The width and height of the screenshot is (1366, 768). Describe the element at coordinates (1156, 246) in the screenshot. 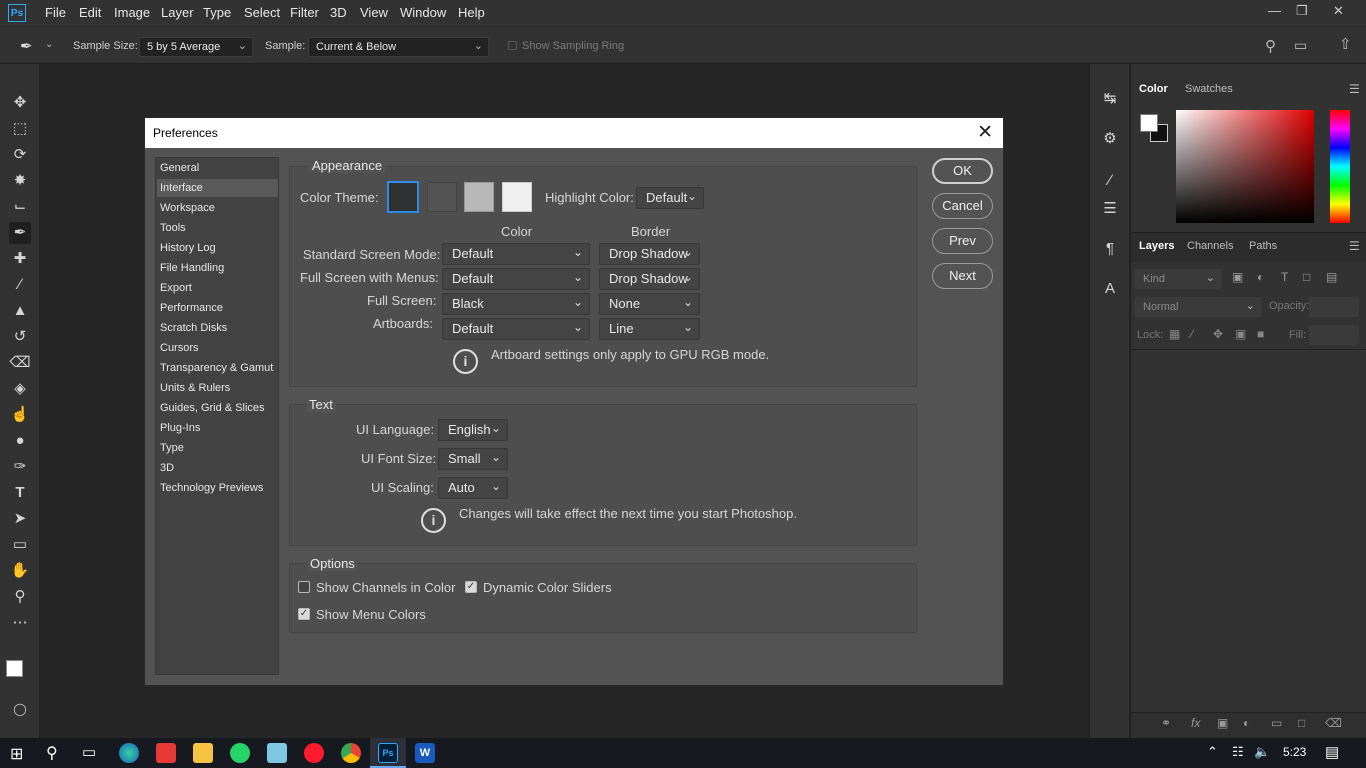

I see `tab-layers: Layers` at that location.